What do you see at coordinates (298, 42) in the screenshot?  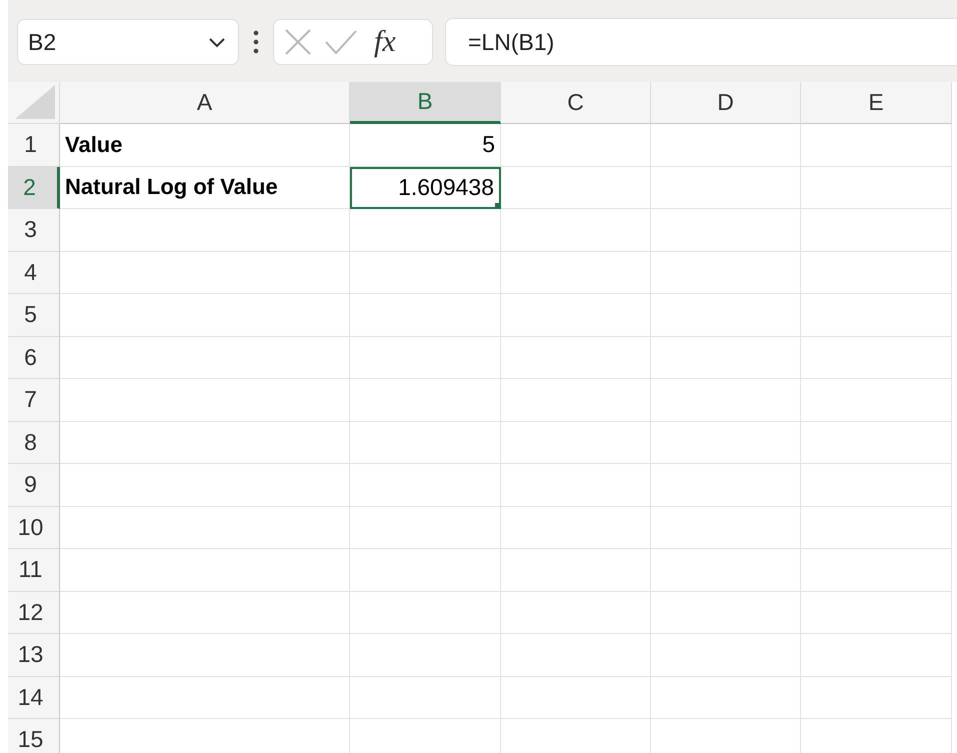 I see `cancel-icon` at bounding box center [298, 42].